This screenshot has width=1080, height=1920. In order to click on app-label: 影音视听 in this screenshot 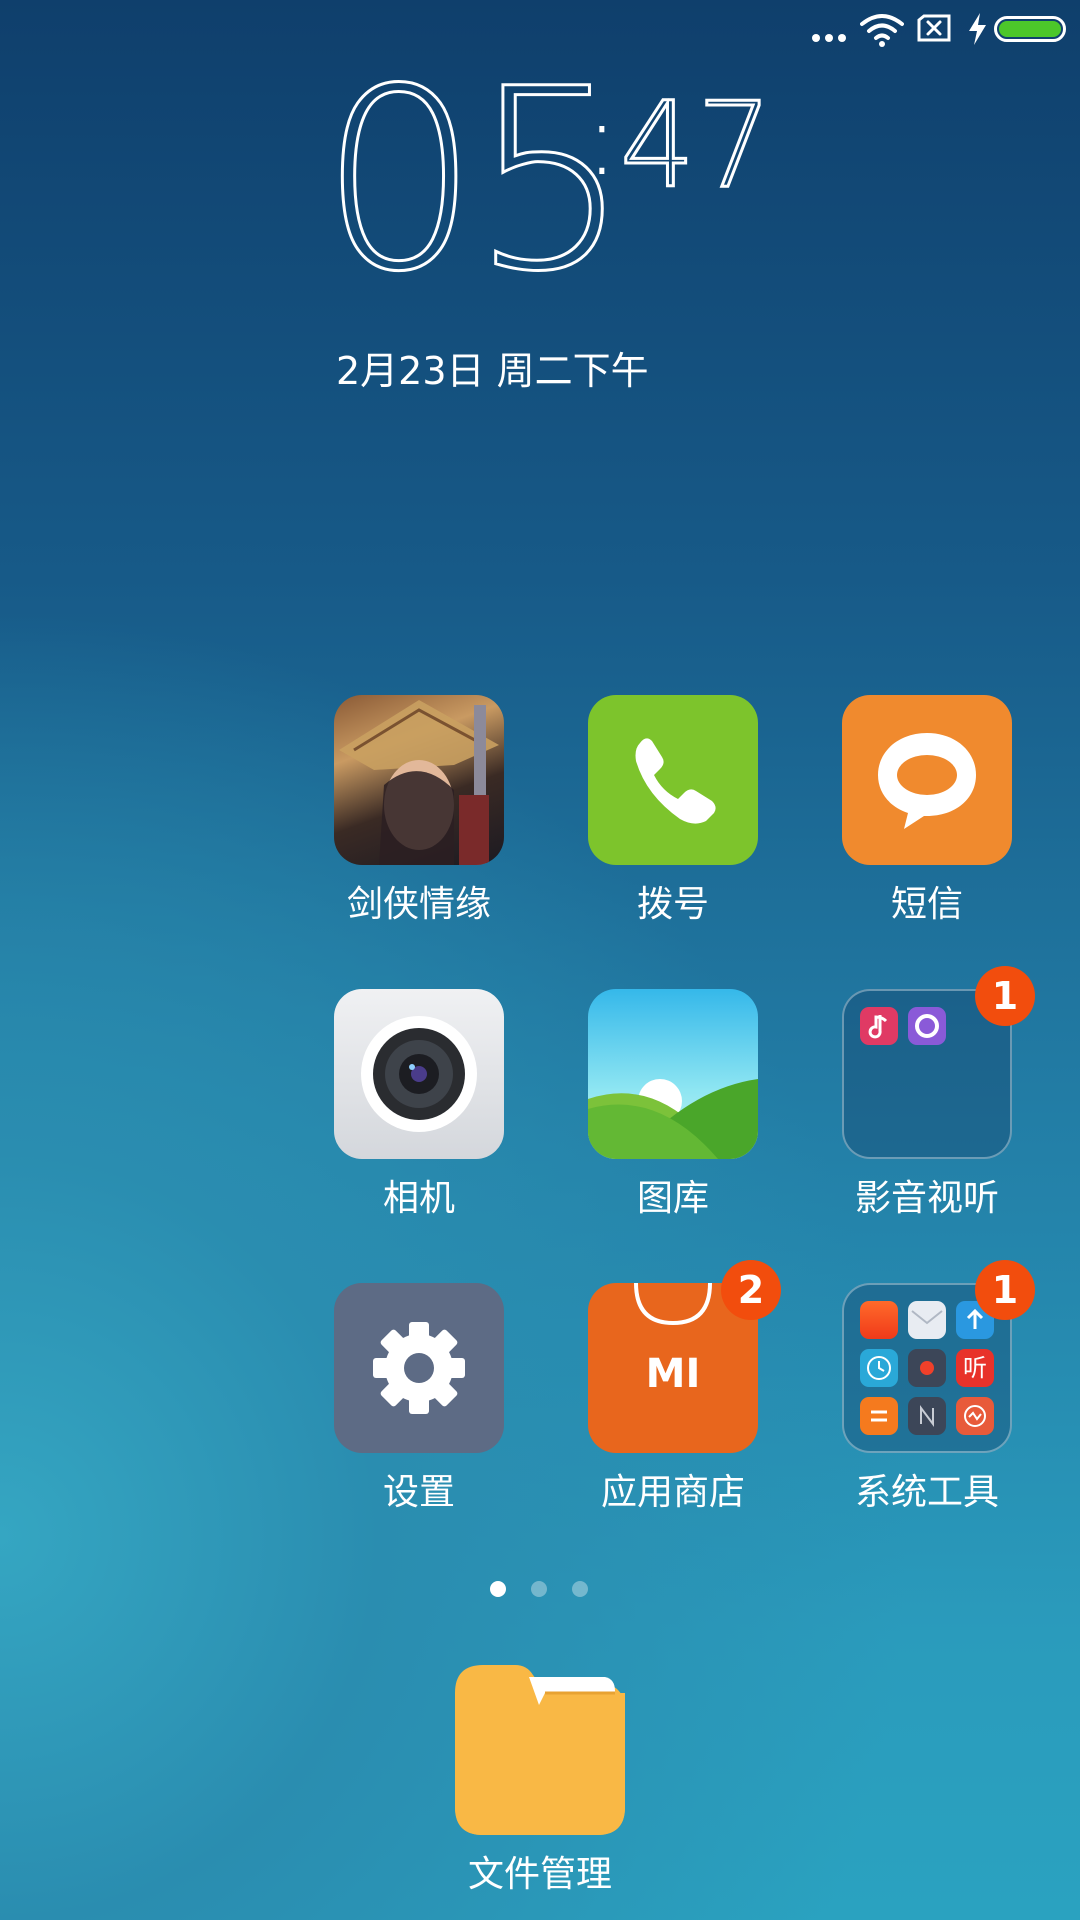, I will do `click(926, 1198)`.